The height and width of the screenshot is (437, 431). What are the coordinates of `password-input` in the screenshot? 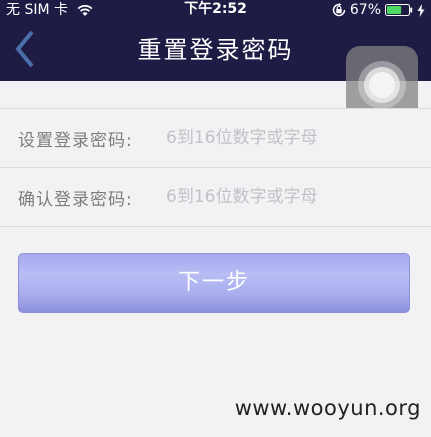 It's located at (291, 138).